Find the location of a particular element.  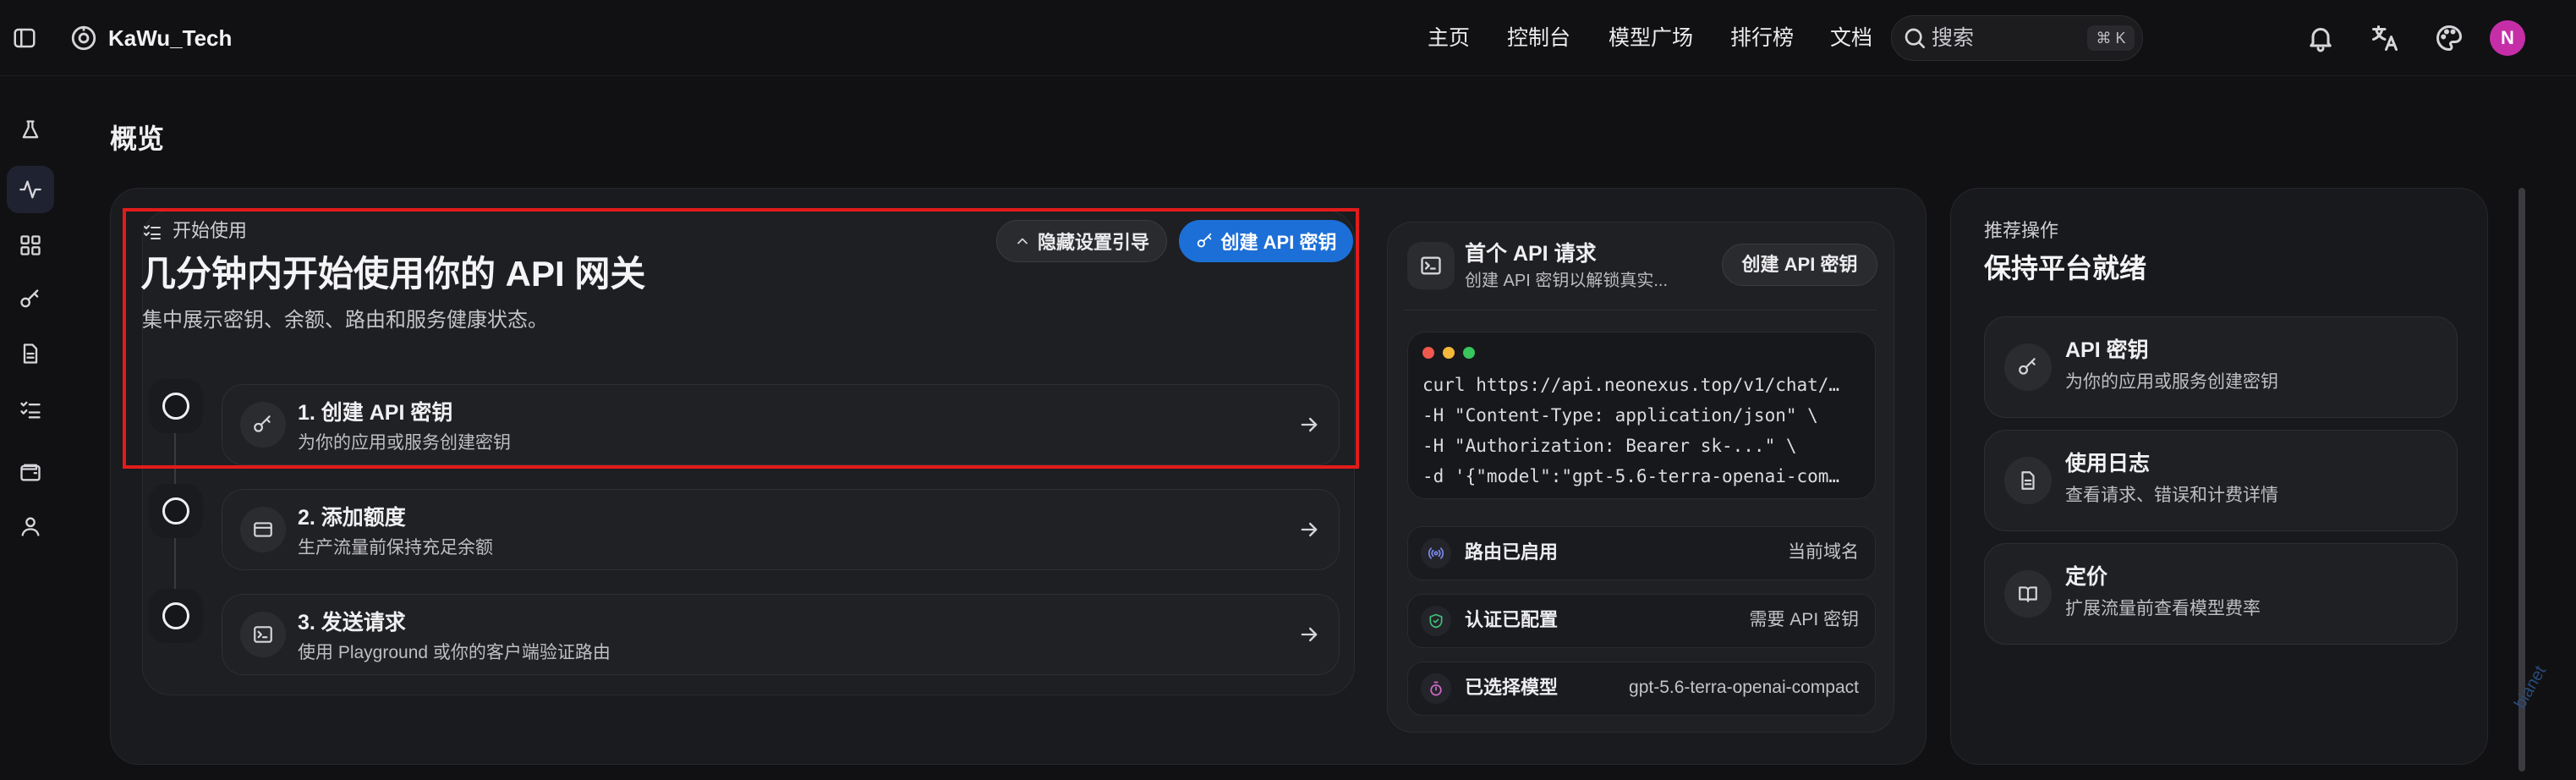

action-subtitle: 为你的应用或服务创建密钥 is located at coordinates (2171, 382).